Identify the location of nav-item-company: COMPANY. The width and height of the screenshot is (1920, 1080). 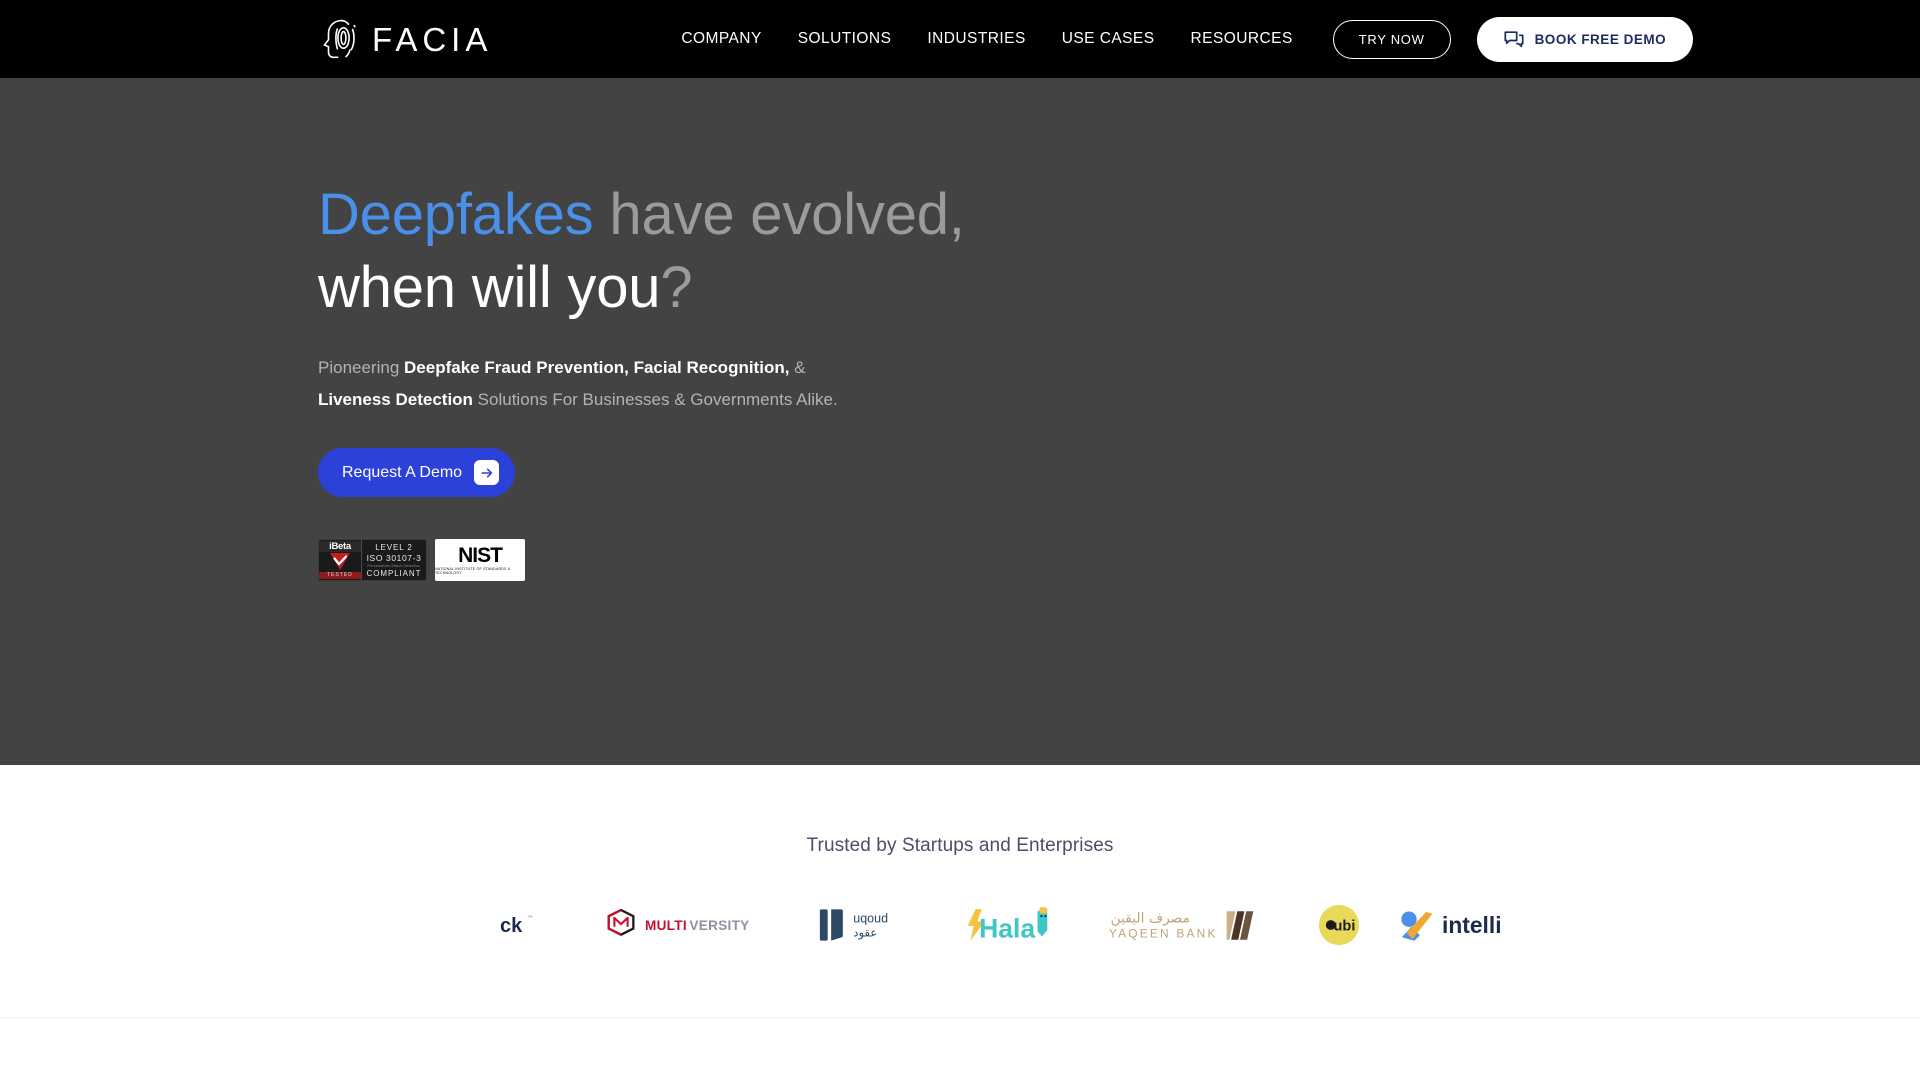
(721, 39).